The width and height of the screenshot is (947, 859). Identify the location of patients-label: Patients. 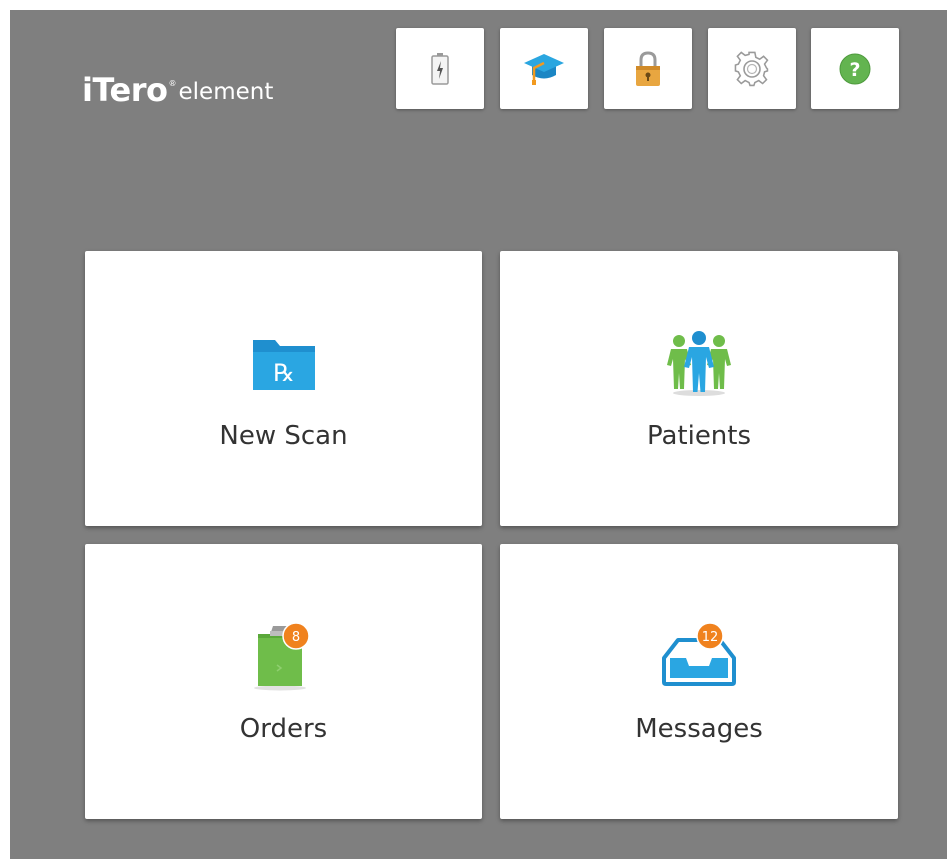
(699, 436).